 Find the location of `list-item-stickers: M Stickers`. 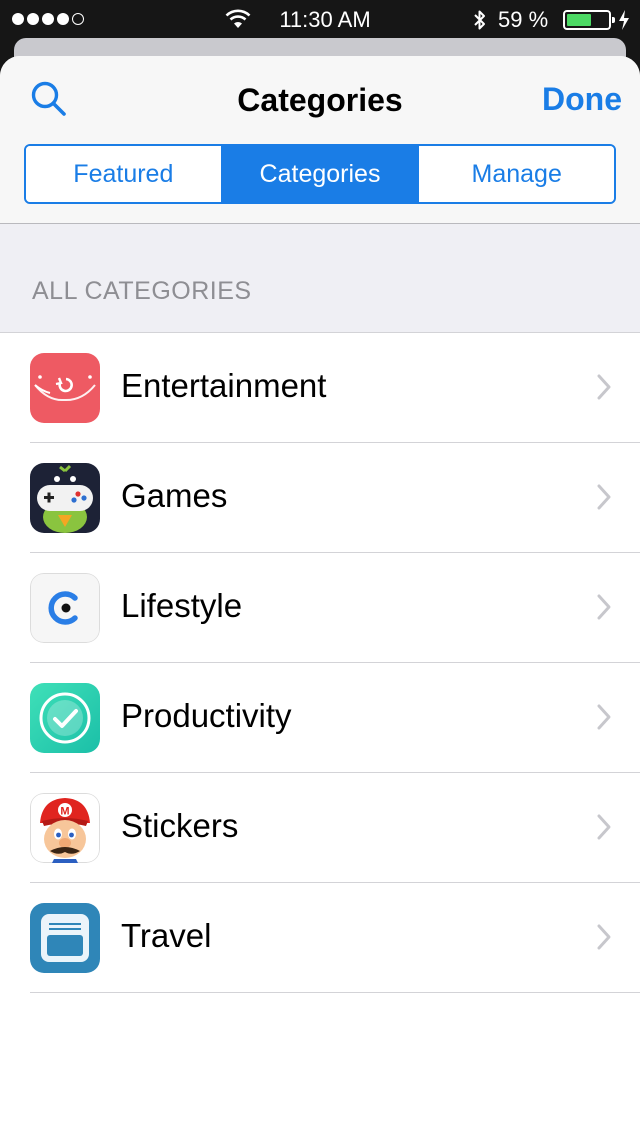

list-item-stickers: M Stickers is located at coordinates (320, 828).